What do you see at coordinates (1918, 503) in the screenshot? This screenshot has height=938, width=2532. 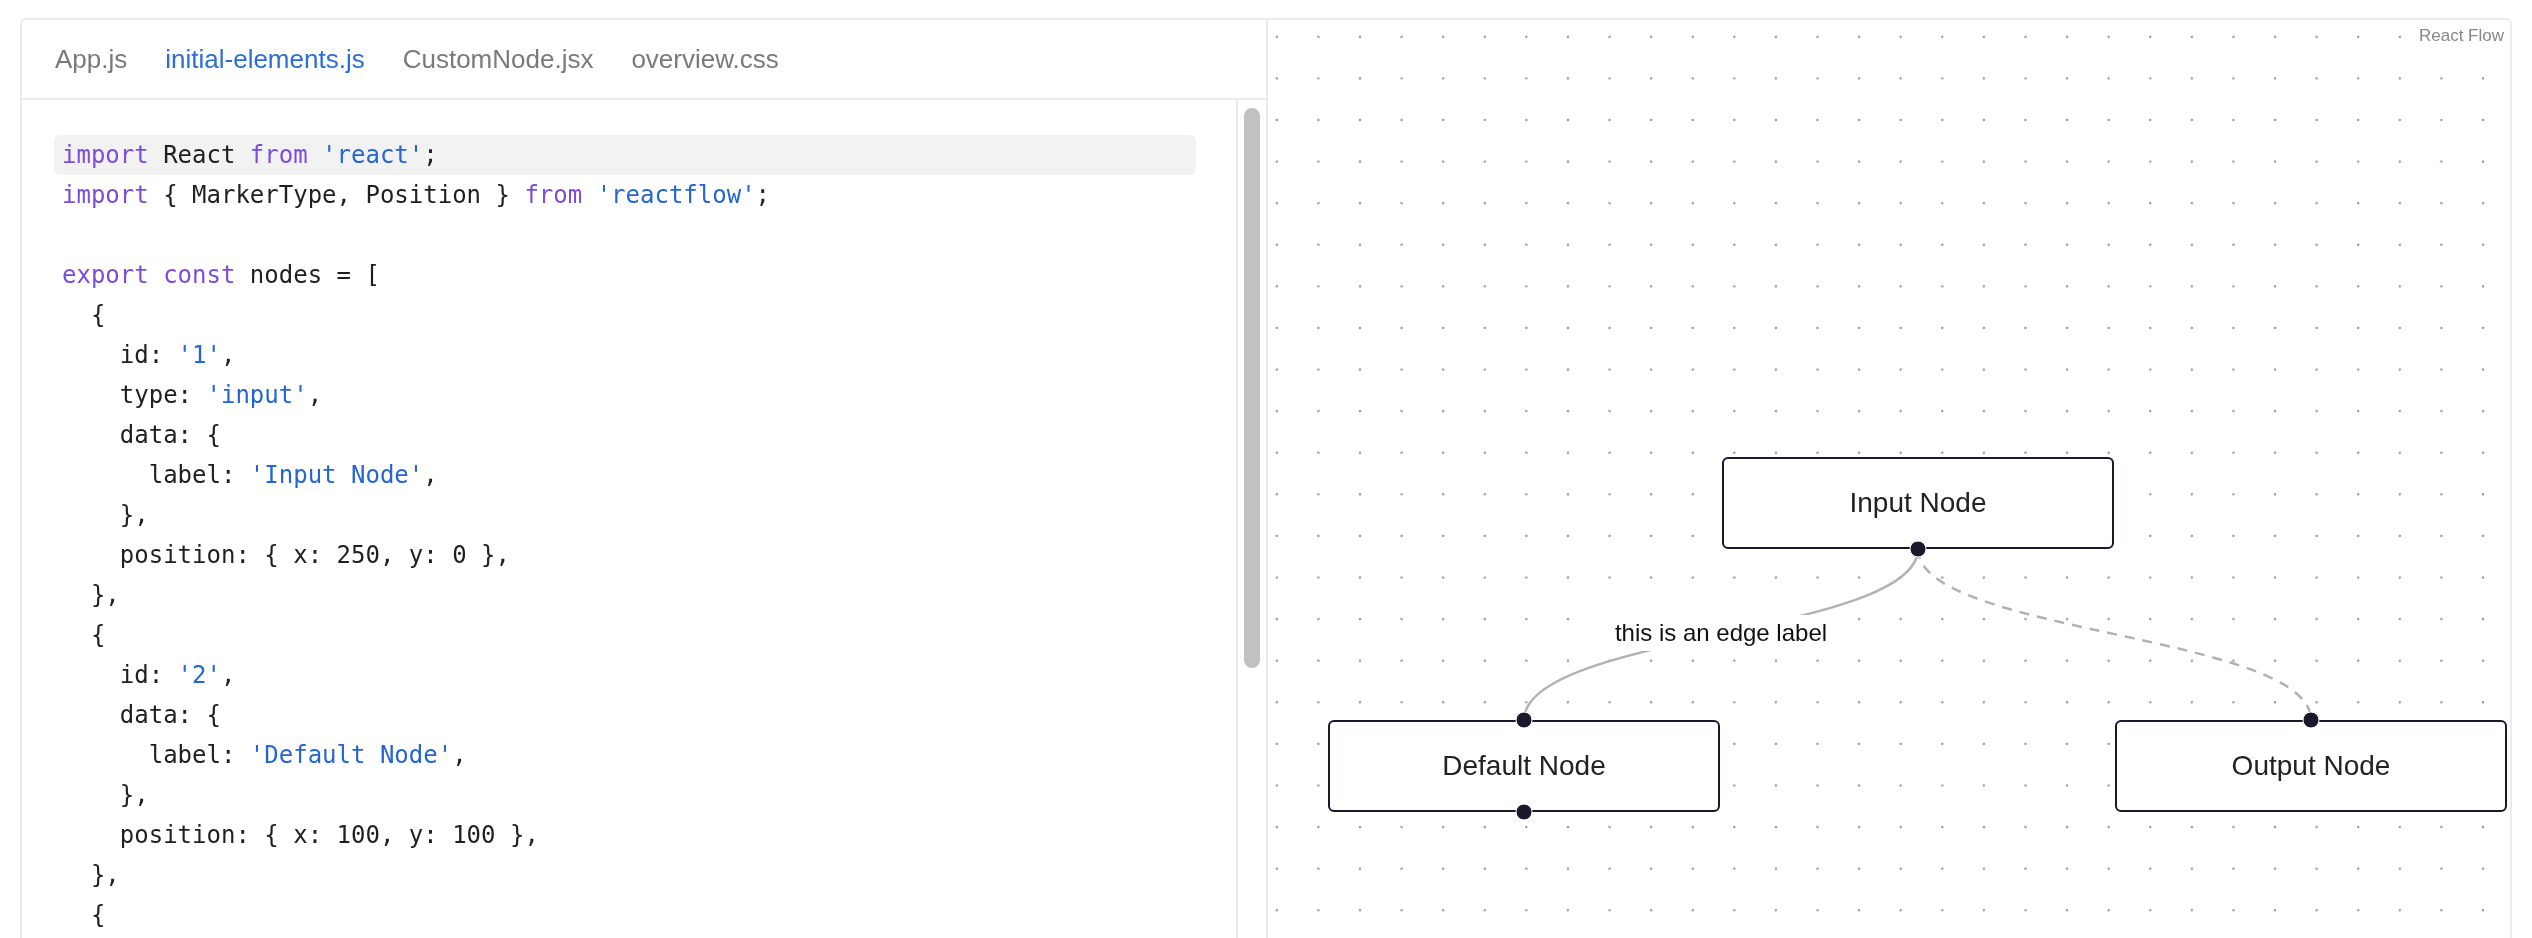 I see `flow-node: Input Node` at bounding box center [1918, 503].